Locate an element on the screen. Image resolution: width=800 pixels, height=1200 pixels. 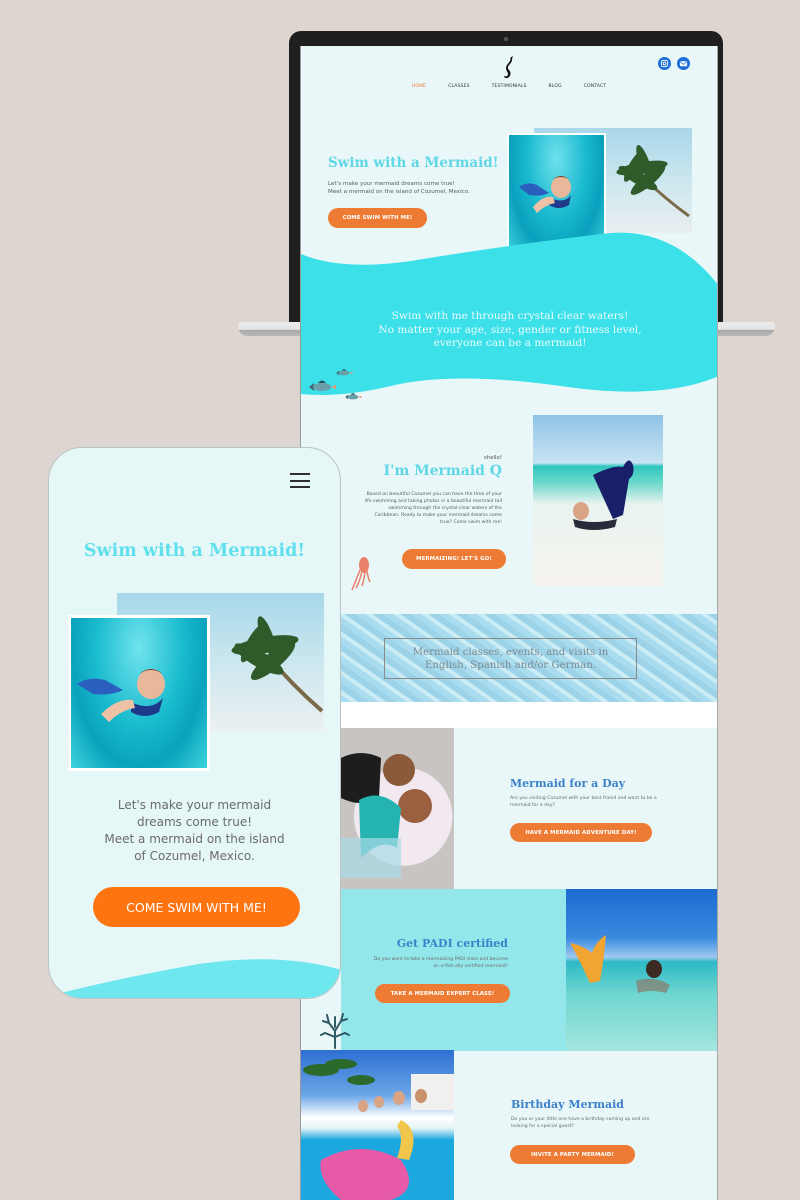
nav-classes: CLASSES is located at coordinates (458, 86).